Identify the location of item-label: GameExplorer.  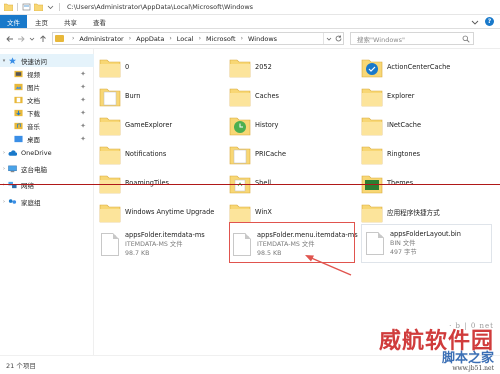
(149, 124).